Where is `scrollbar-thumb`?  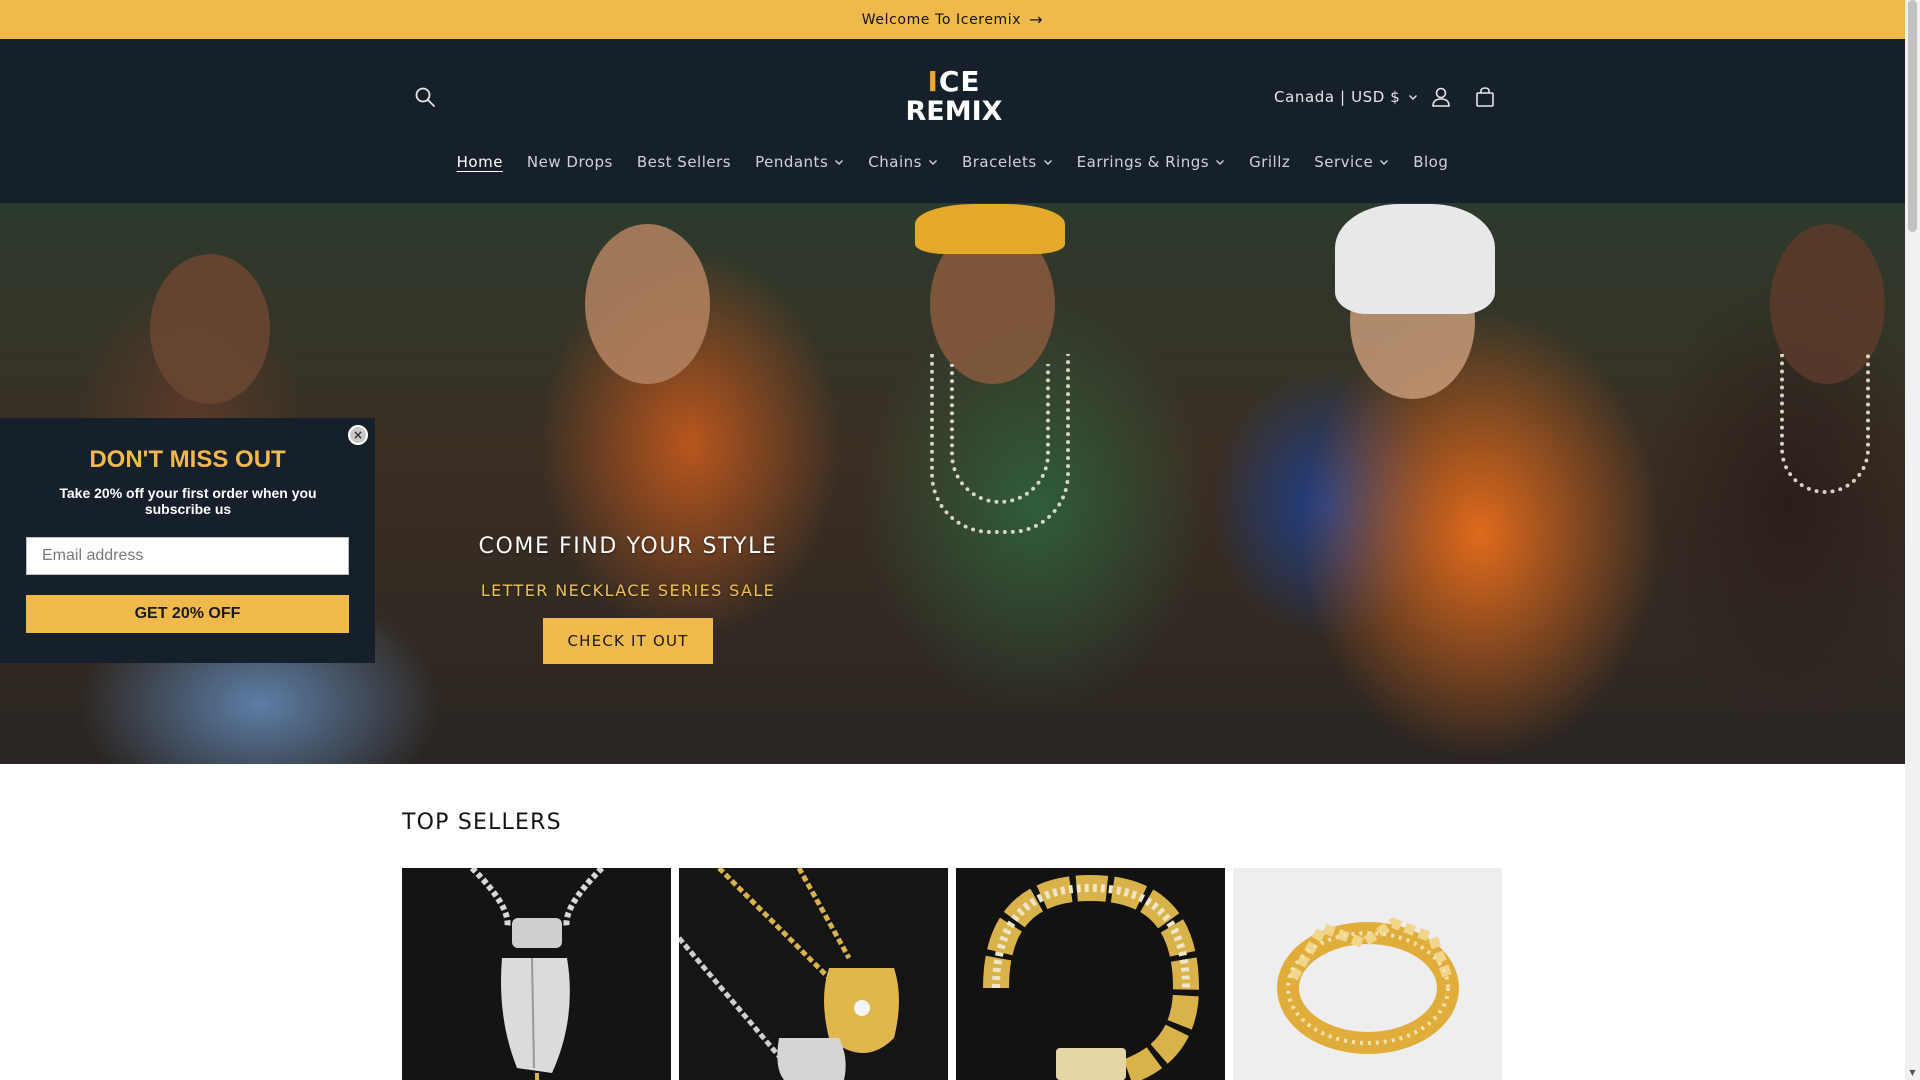
scrollbar-thumb is located at coordinates (1912, 116).